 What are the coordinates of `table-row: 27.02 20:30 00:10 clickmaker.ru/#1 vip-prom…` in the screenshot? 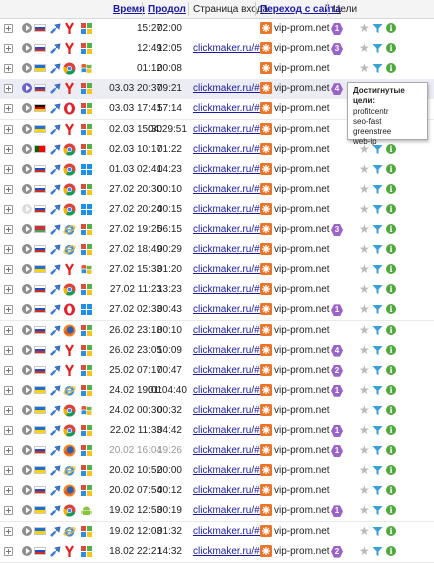 It's located at (217, 190).